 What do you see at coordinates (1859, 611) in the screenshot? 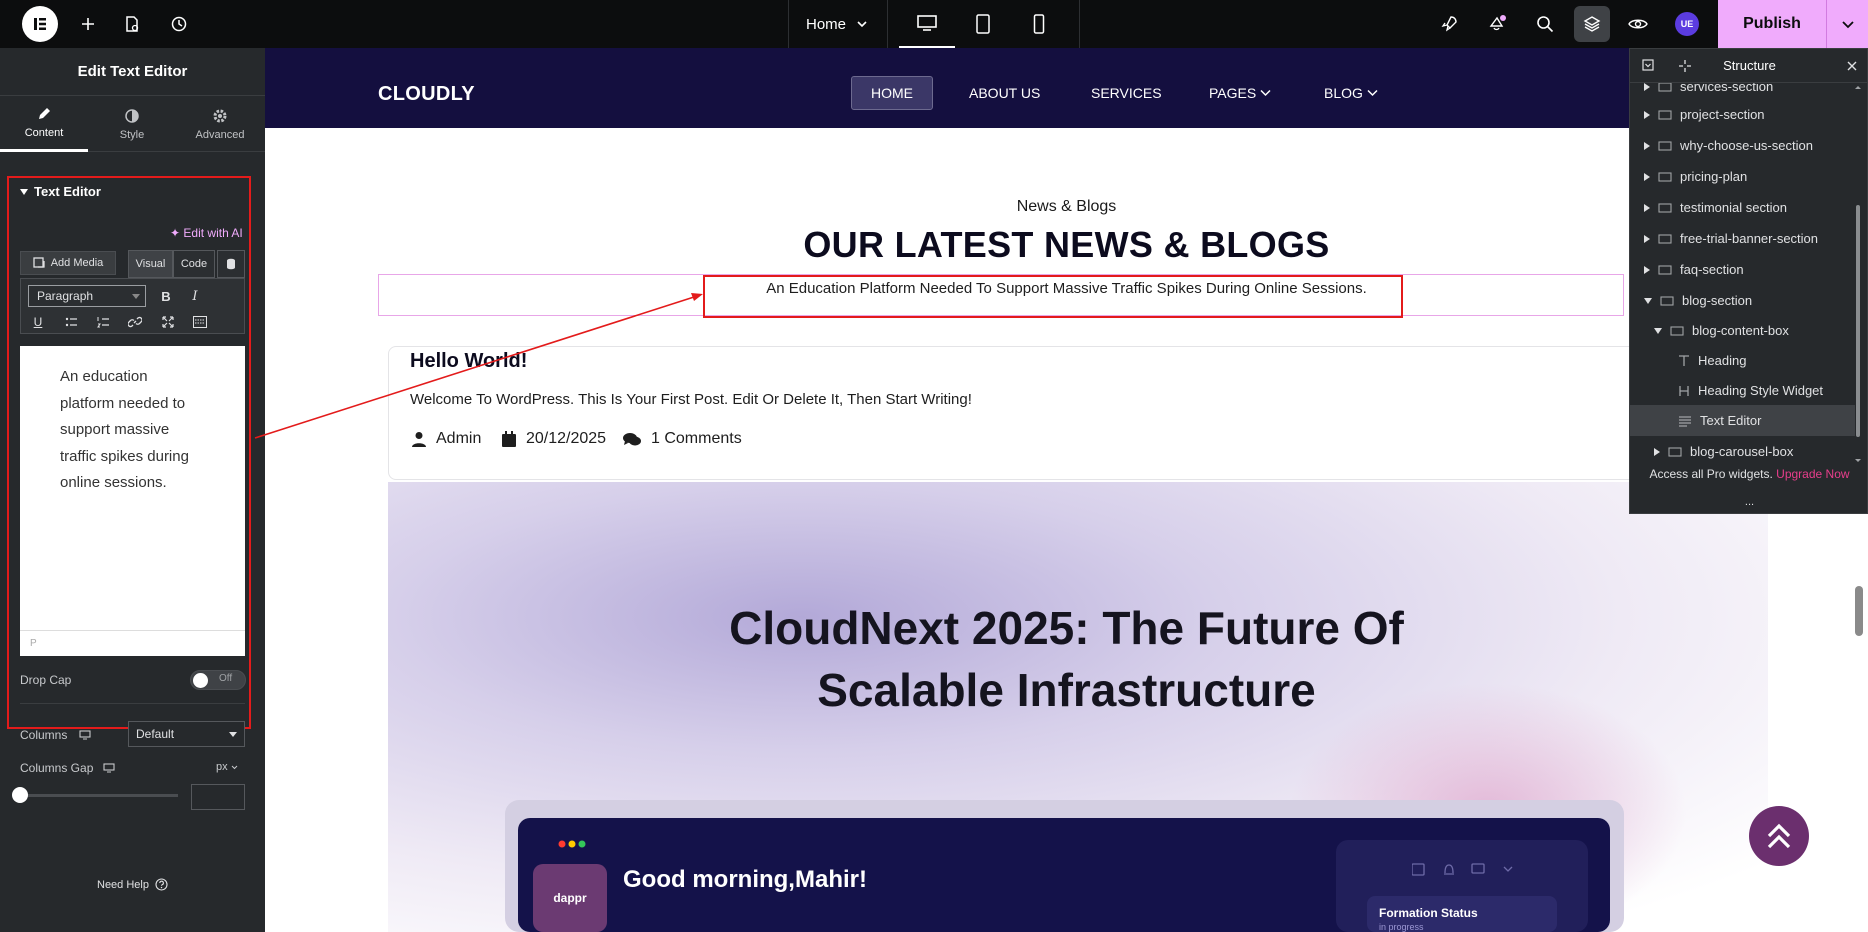
I see `page-scrollbar-thumb` at bounding box center [1859, 611].